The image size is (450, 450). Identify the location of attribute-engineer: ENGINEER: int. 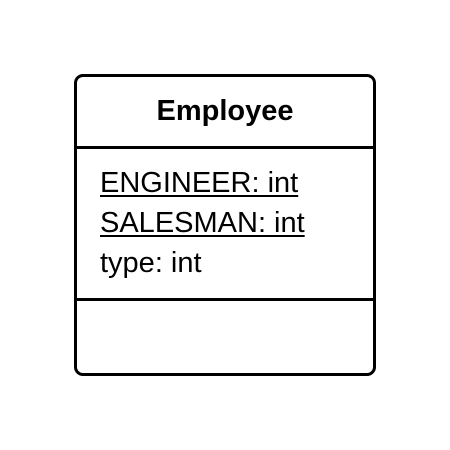
(199, 183).